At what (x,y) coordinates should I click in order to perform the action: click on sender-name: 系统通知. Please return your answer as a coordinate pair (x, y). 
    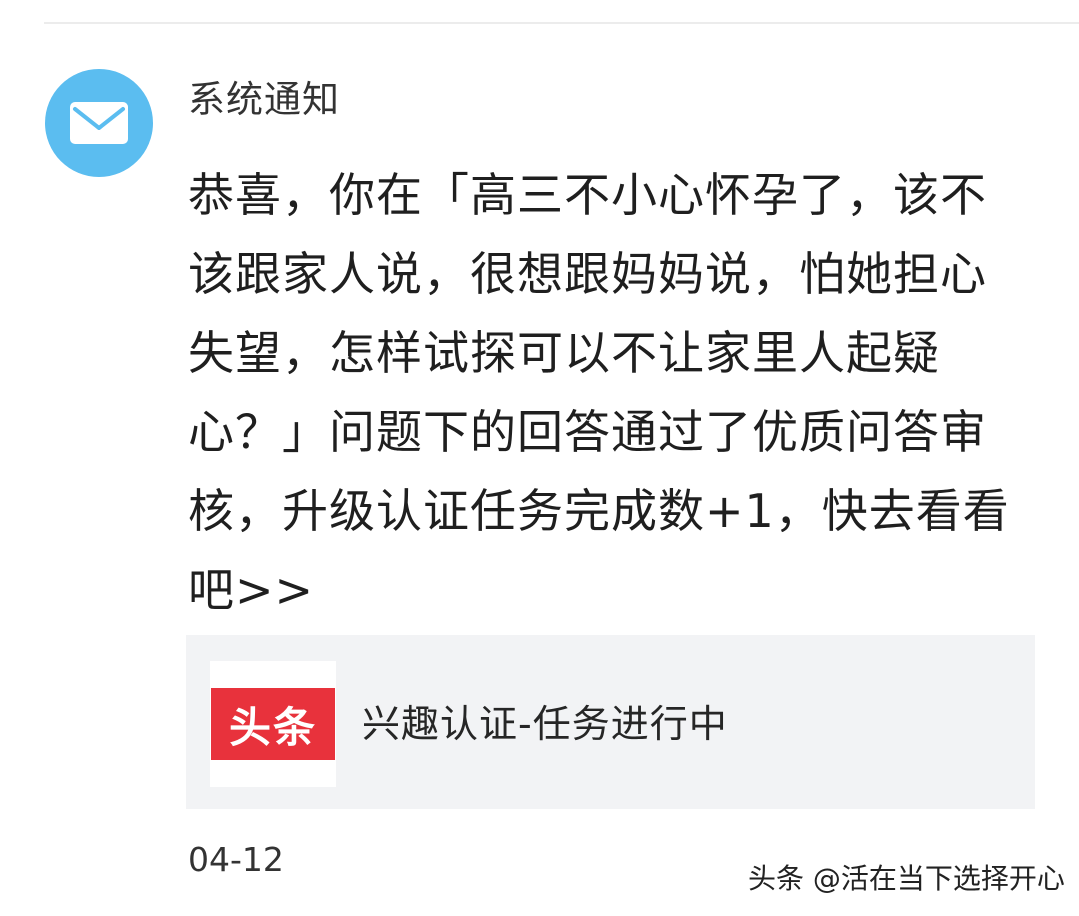
    Looking at the image, I should click on (264, 99).